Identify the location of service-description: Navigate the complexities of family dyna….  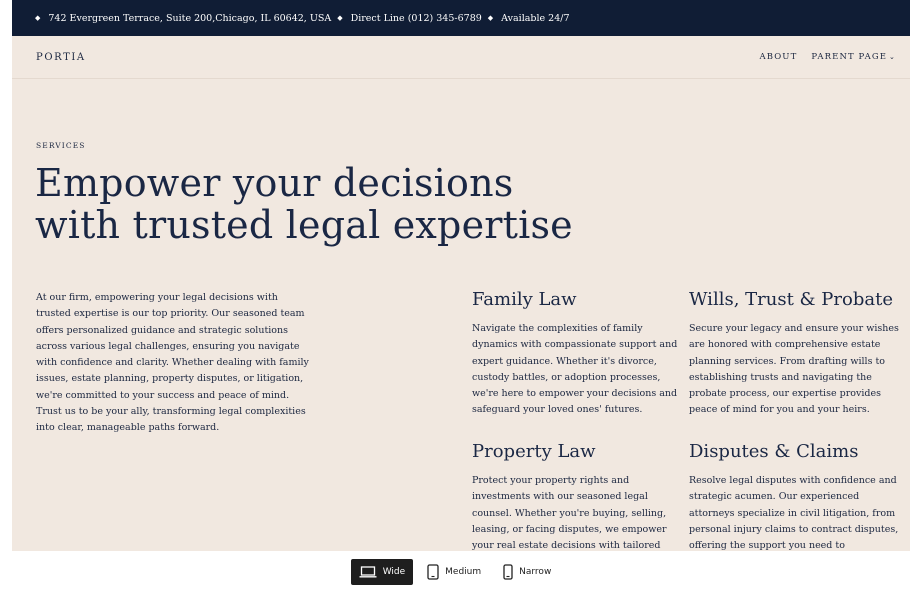
(575, 369).